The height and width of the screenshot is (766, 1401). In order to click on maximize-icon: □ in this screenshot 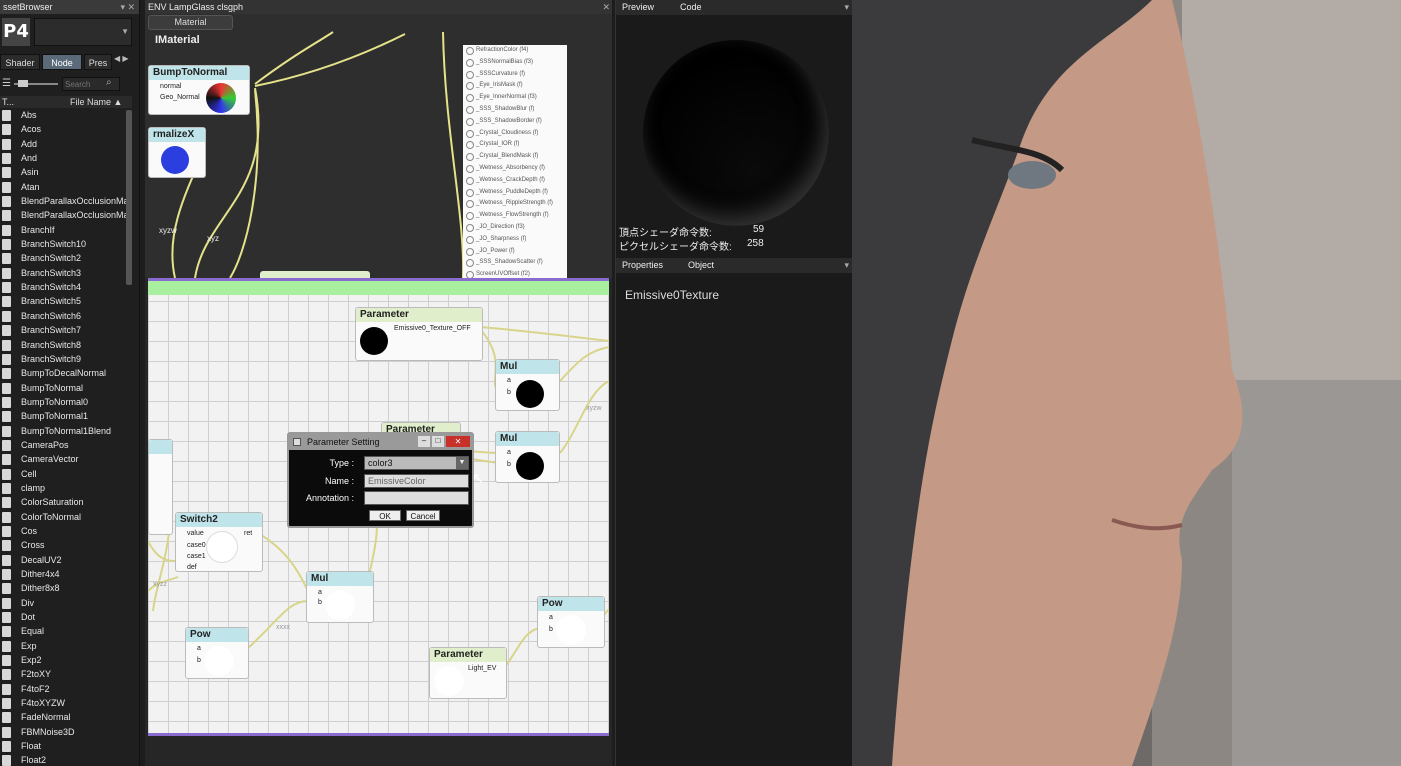, I will do `click(438, 441)`.